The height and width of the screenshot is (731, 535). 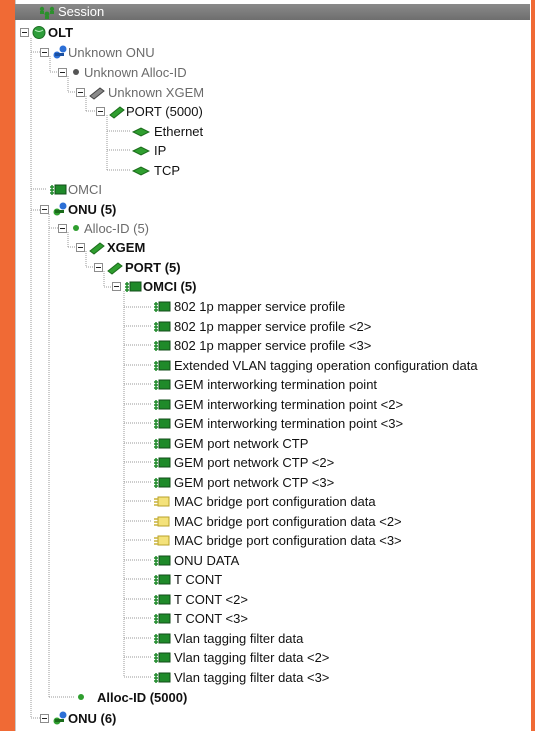 What do you see at coordinates (252, 657) in the screenshot?
I see `node-label: Vlan tagging filter data <2>` at bounding box center [252, 657].